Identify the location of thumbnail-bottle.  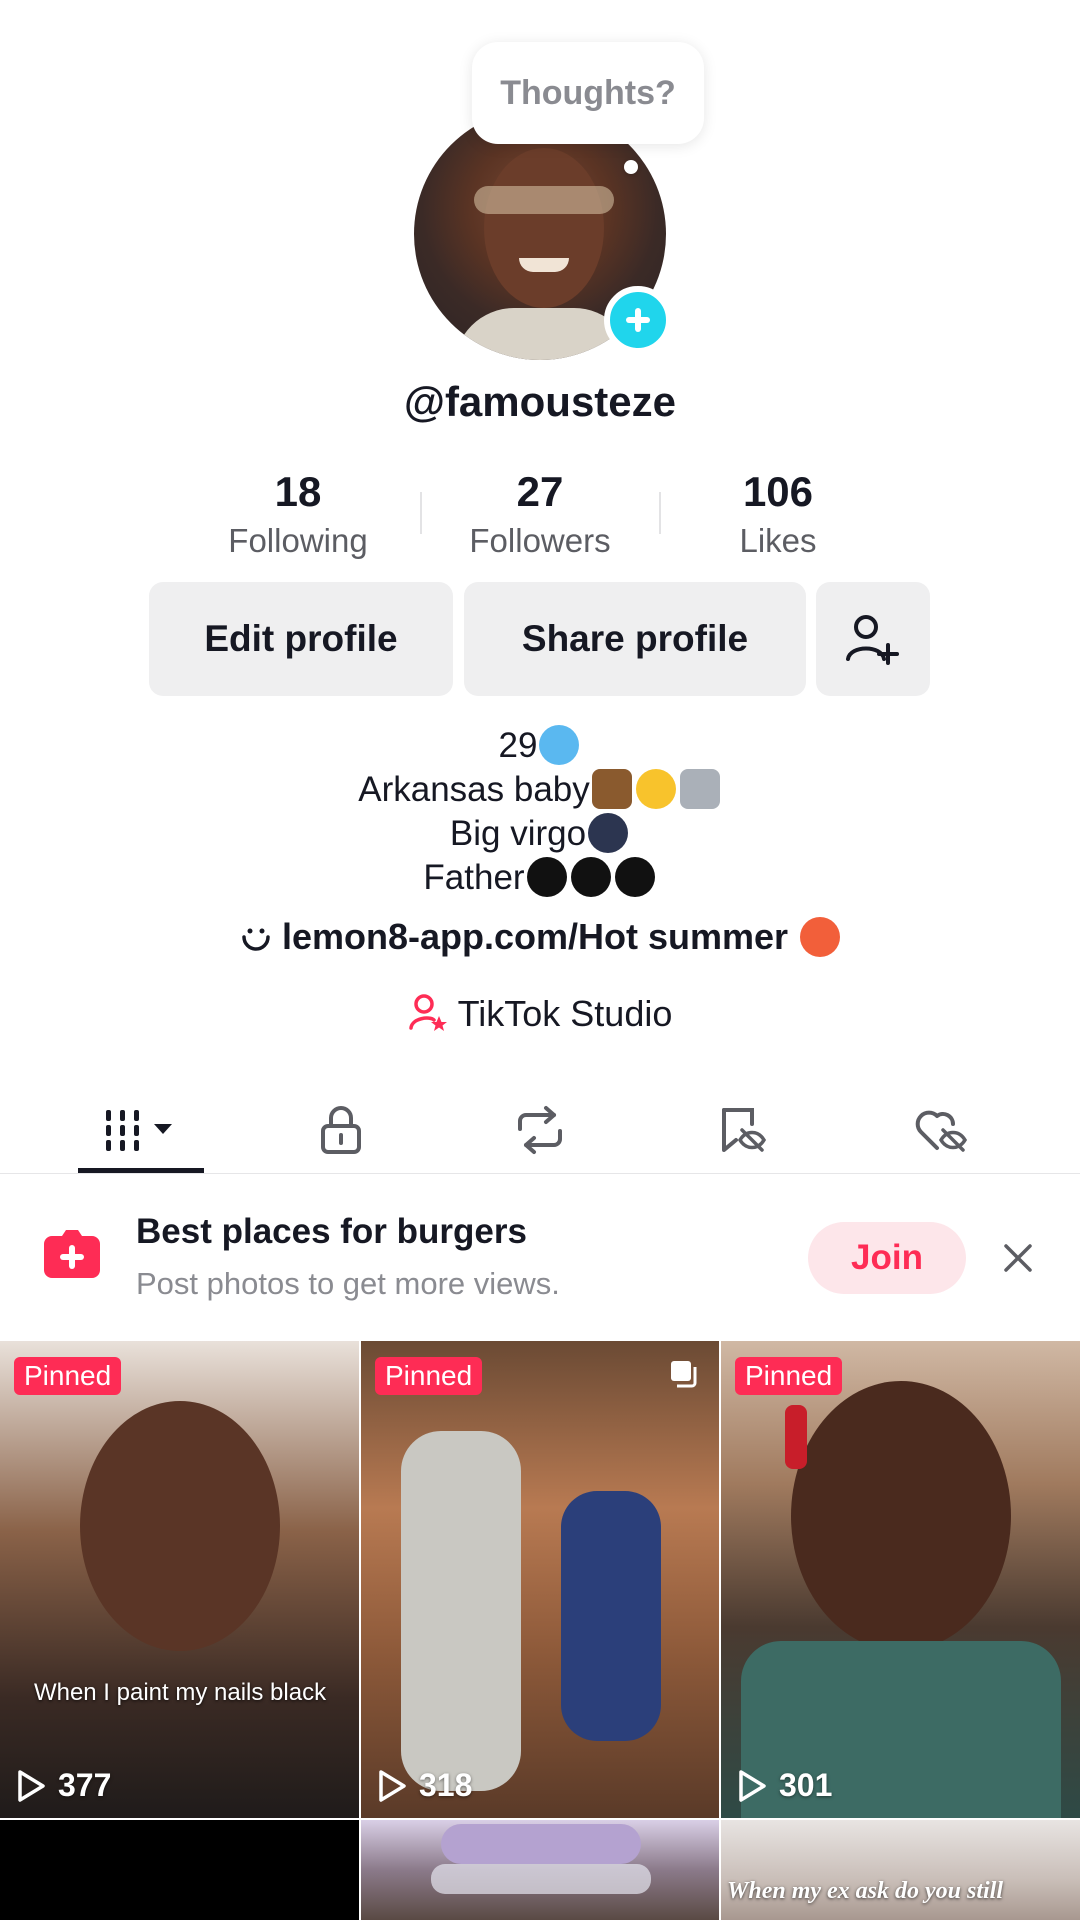
(796, 1437).